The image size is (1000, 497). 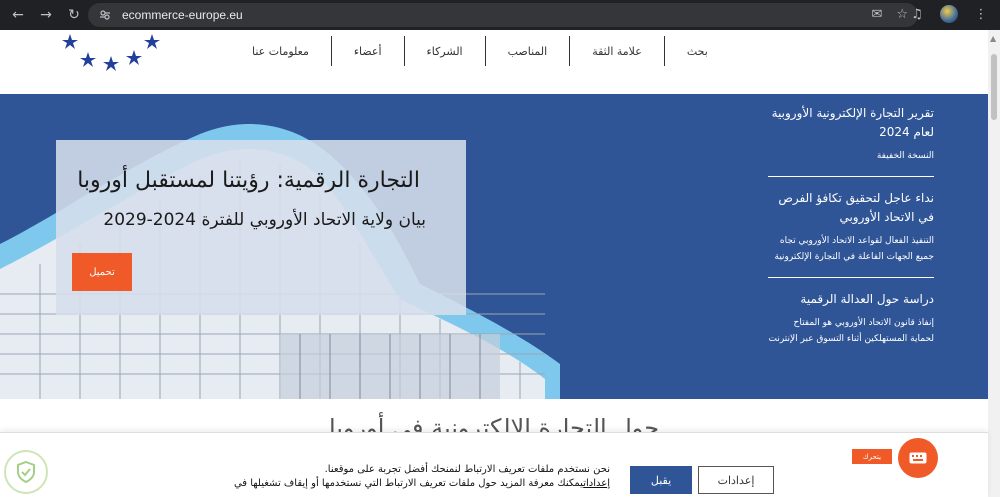 I want to click on scroll-up-icon: ▲, so click(x=993, y=38).